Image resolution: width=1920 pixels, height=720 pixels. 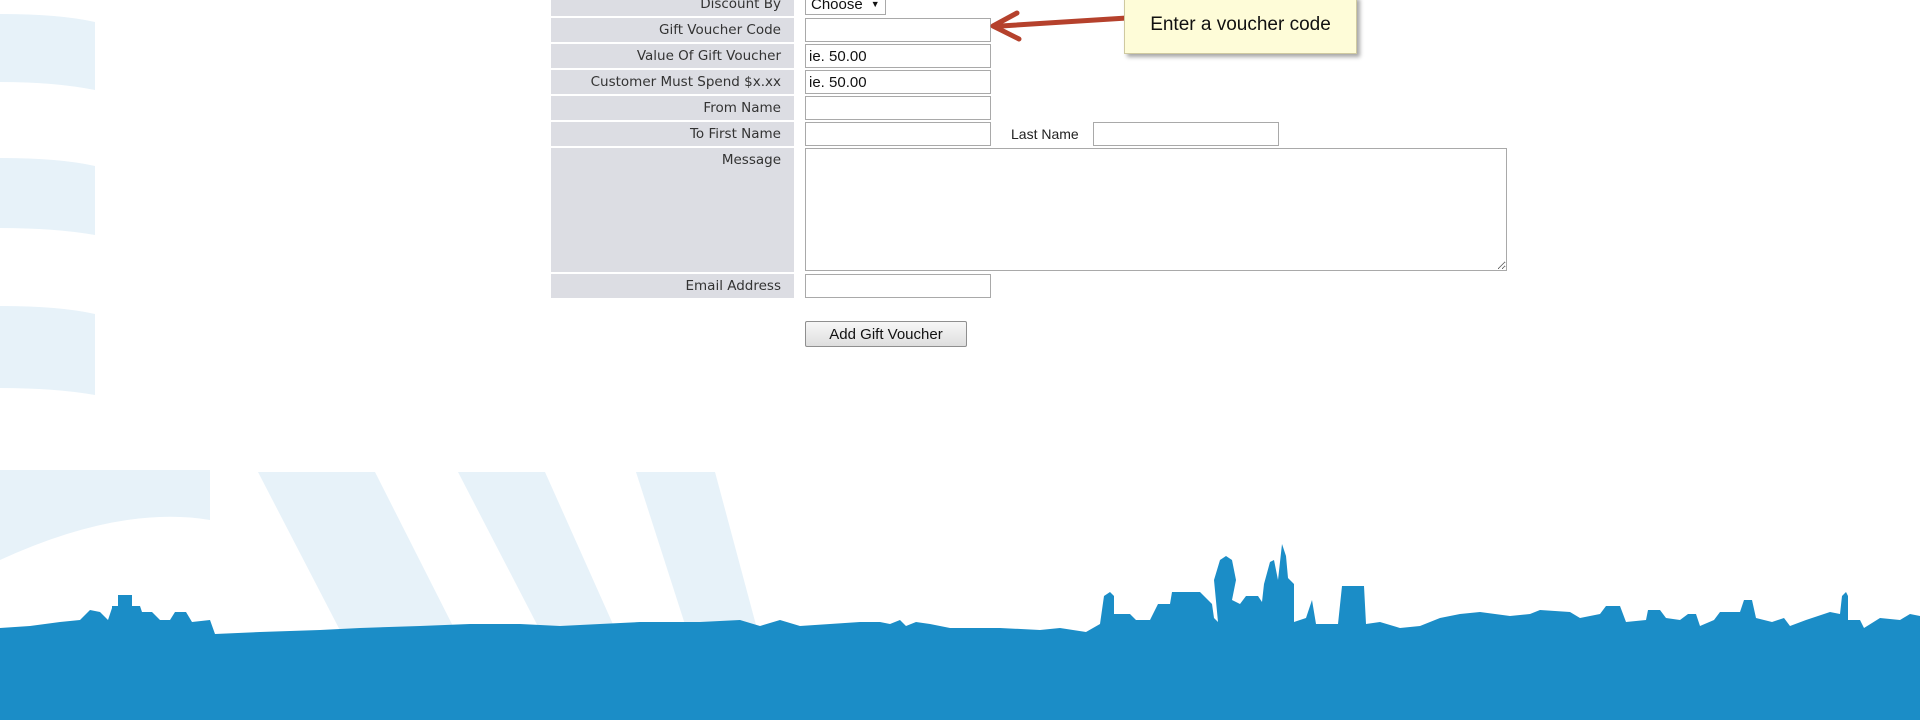 What do you see at coordinates (672, 30) in the screenshot?
I see `gift-voucher-code-label: Gift Voucher Code` at bounding box center [672, 30].